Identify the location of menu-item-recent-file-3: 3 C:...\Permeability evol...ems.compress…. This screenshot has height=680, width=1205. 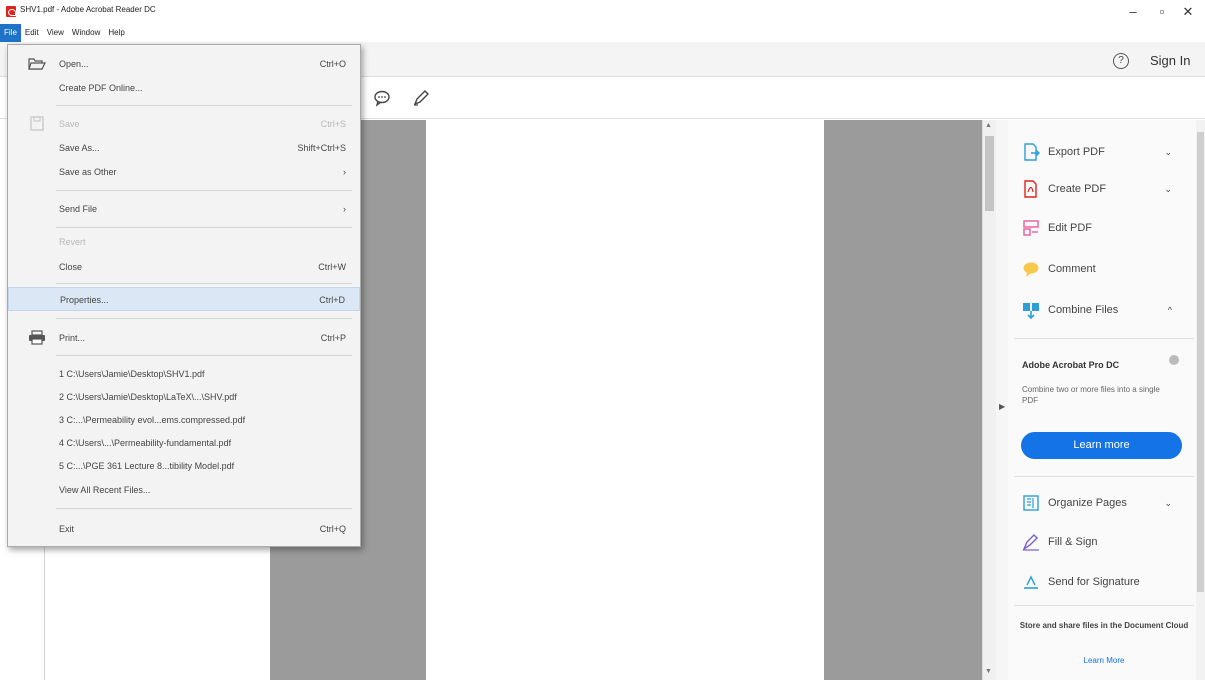
(184, 420).